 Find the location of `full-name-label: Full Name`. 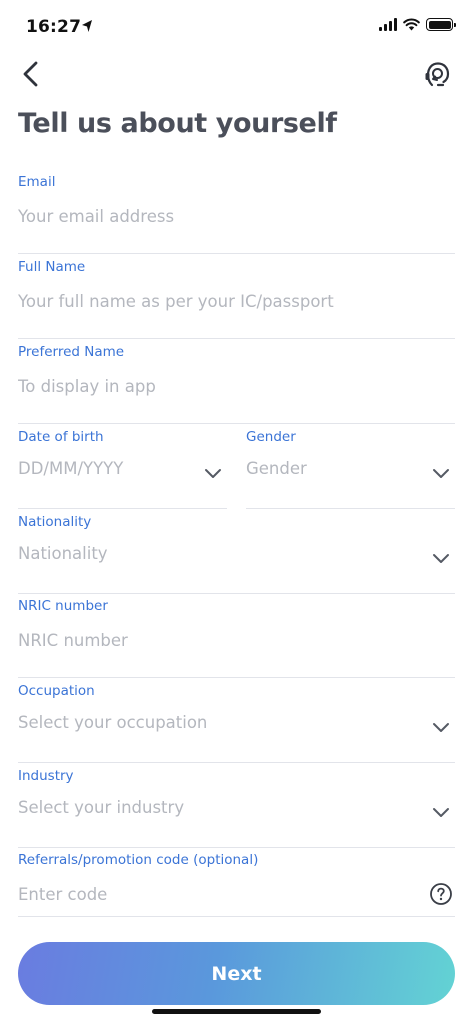

full-name-label: Full Name is located at coordinates (52, 267).